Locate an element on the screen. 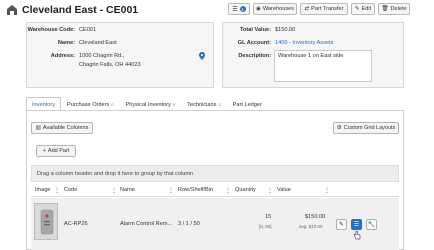 Image resolution: width=434 pixels, height=250 pixels. warehouses-button: ◉ Warehouses is located at coordinates (275, 9).